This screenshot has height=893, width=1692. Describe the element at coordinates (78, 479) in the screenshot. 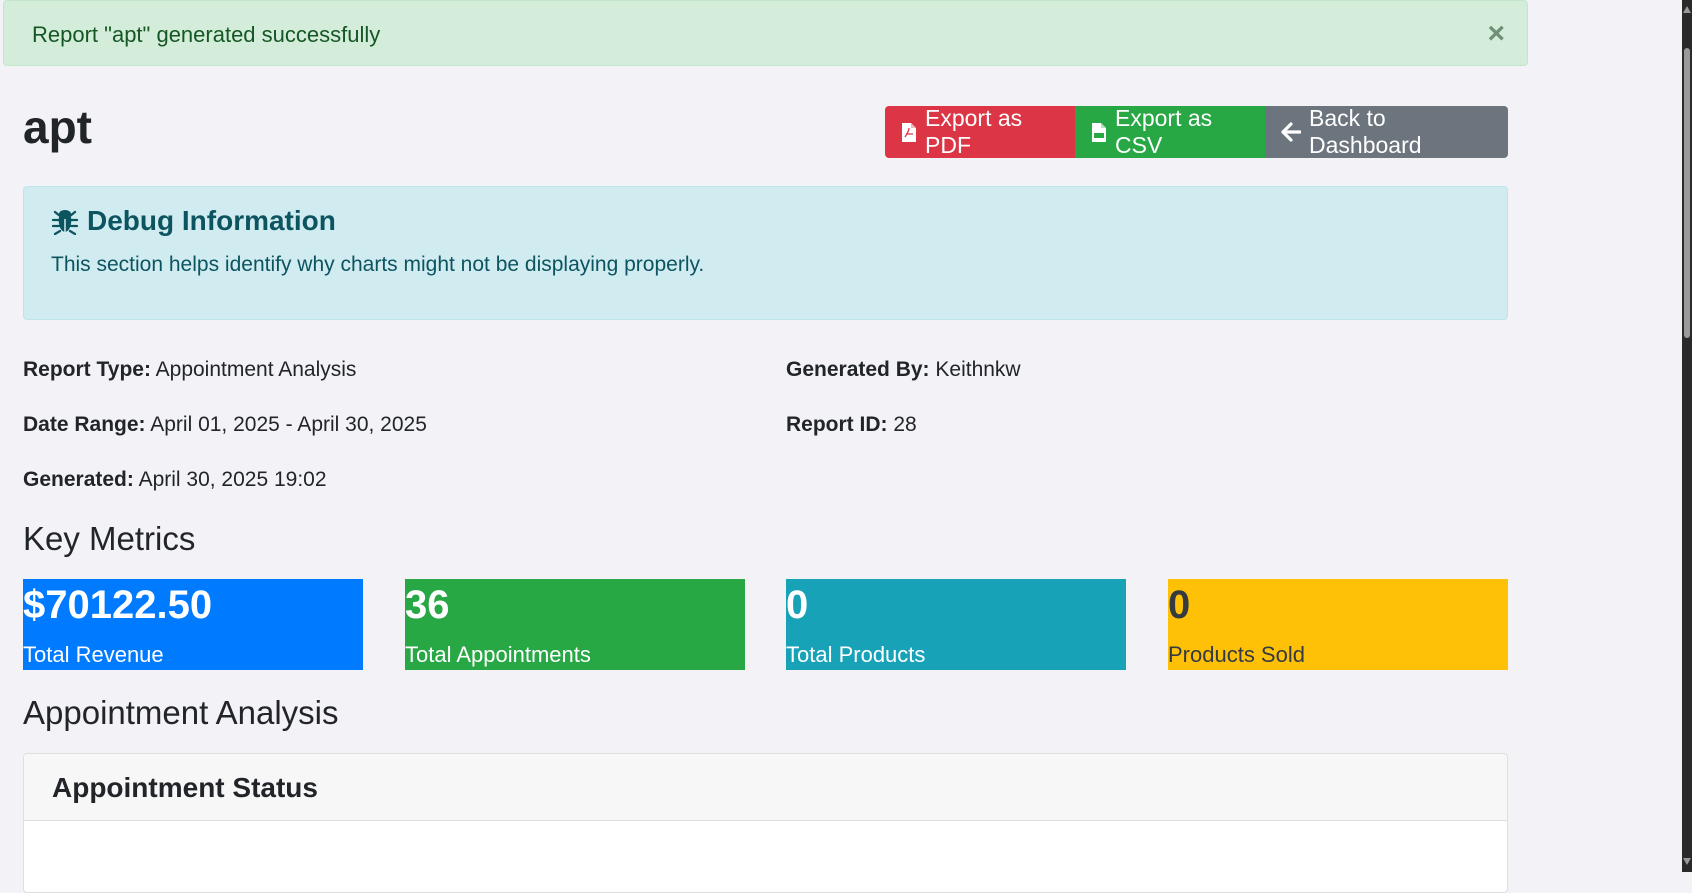

I see `generated-label: Generated:` at that location.